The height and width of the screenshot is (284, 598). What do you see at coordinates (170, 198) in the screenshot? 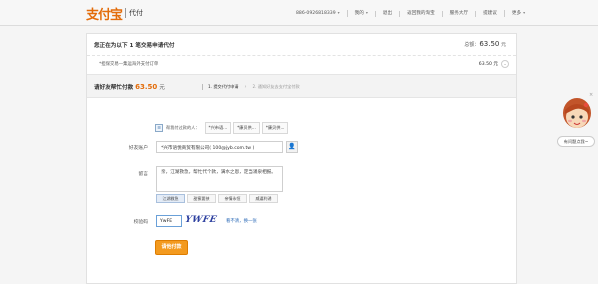
I see `quick-message-jianghu: 江湖救急` at bounding box center [170, 198].